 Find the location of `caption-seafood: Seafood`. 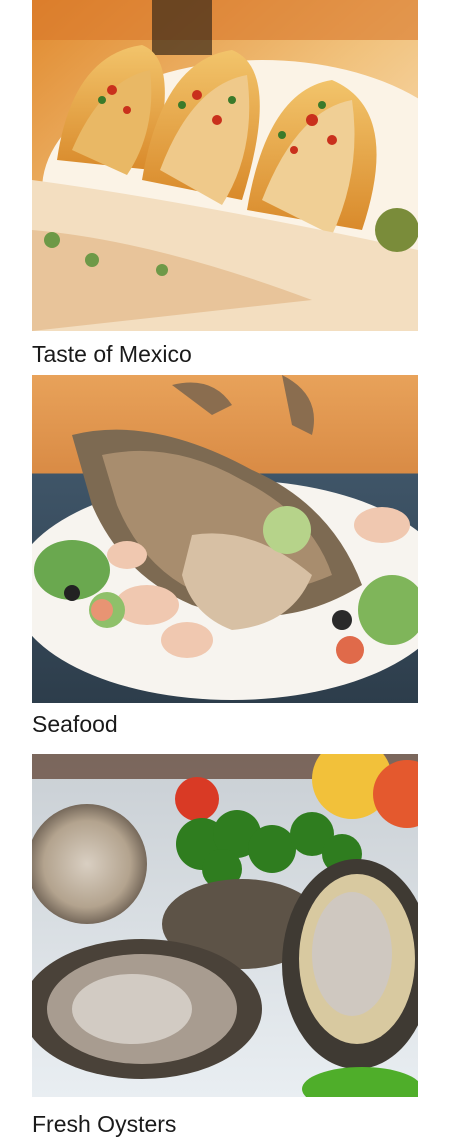

caption-seafood: Seafood is located at coordinates (75, 724).